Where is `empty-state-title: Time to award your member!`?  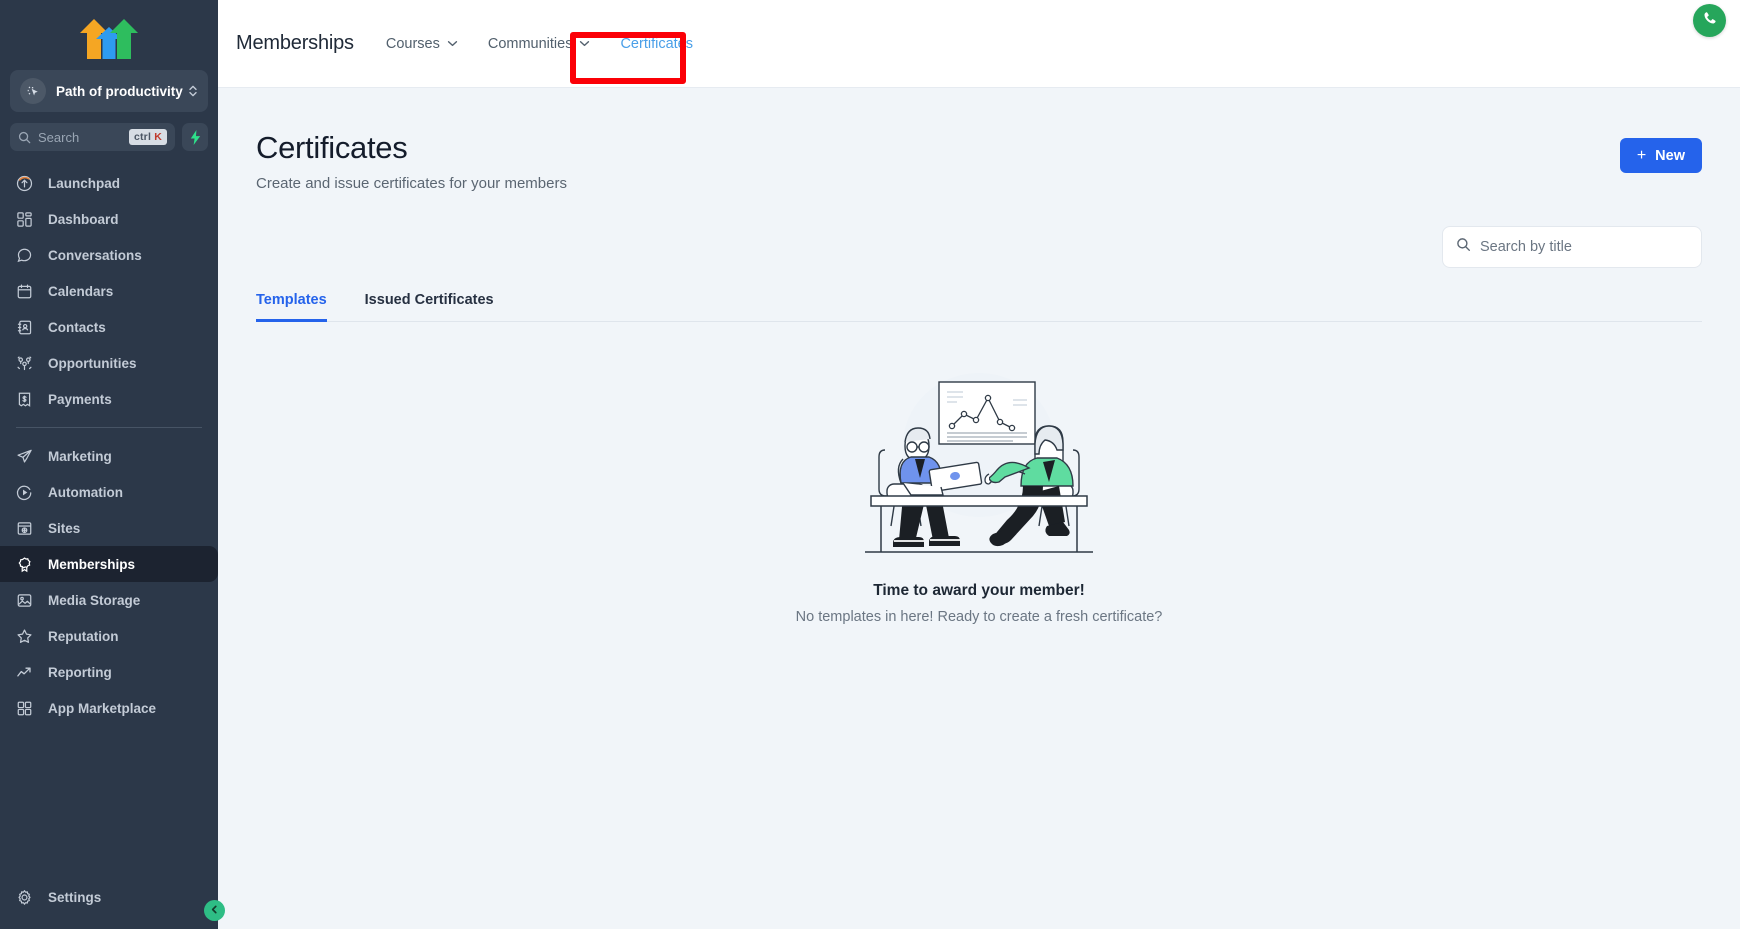
empty-state-title: Time to award your member! is located at coordinates (979, 590).